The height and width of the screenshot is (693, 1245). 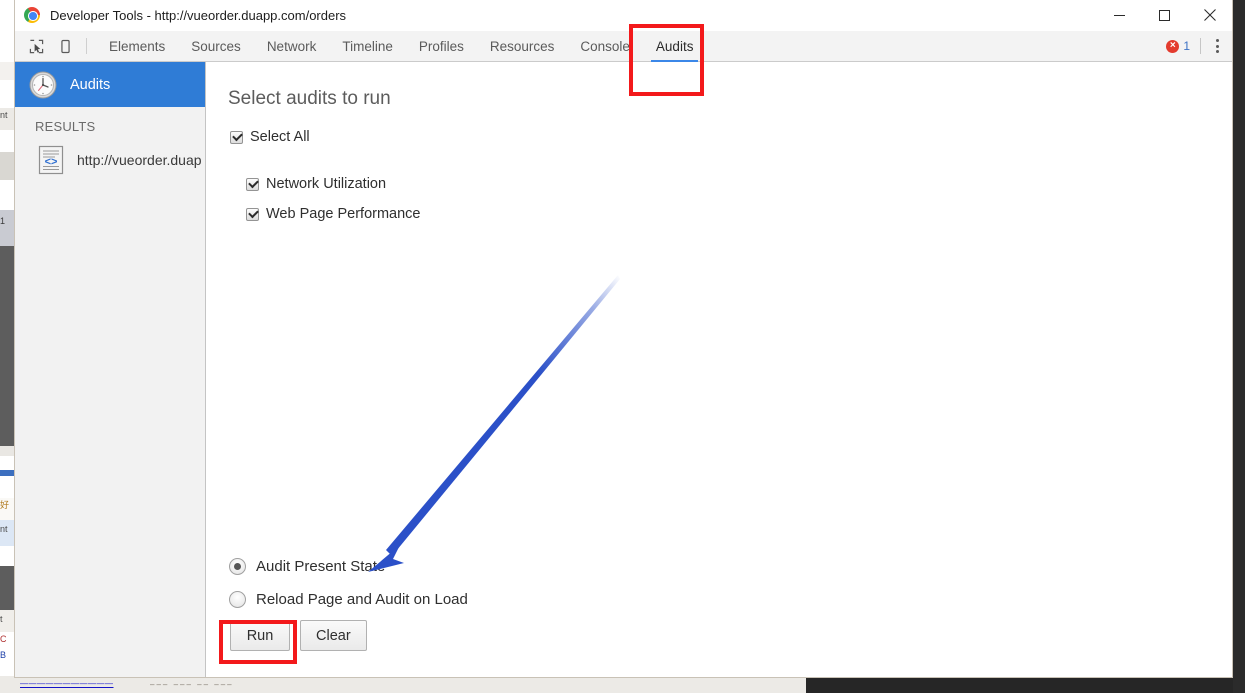 What do you see at coordinates (137, 46) in the screenshot?
I see `tab-elements: Elements` at bounding box center [137, 46].